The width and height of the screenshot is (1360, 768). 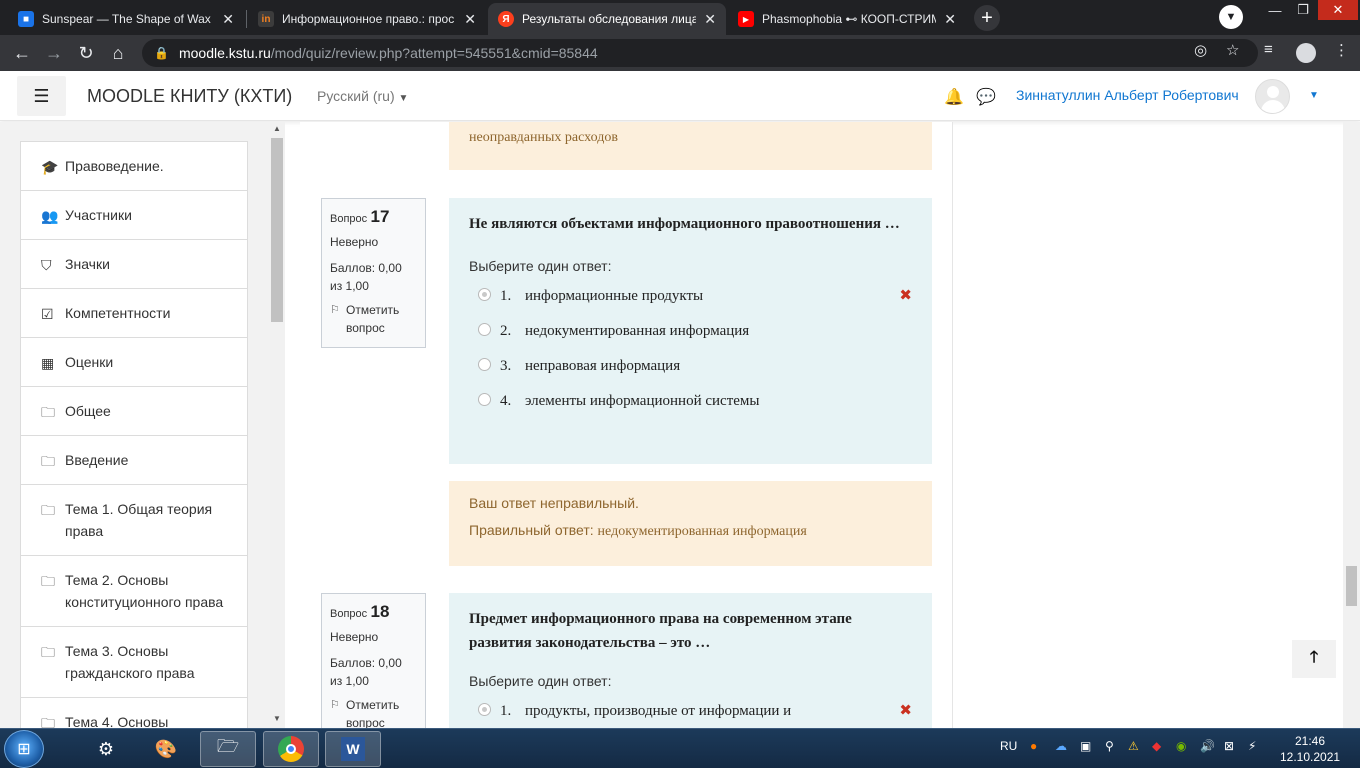 What do you see at coordinates (1338, 10) in the screenshot?
I see `window-close-icon: ✕` at bounding box center [1338, 10].